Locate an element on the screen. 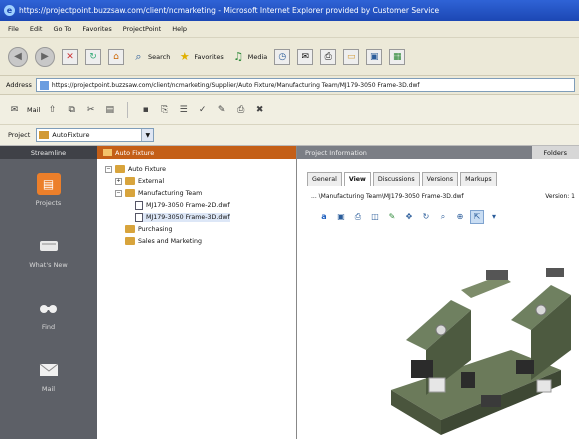 This screenshot has height=439, width=579. pan-icon: ✥ is located at coordinates (409, 217).